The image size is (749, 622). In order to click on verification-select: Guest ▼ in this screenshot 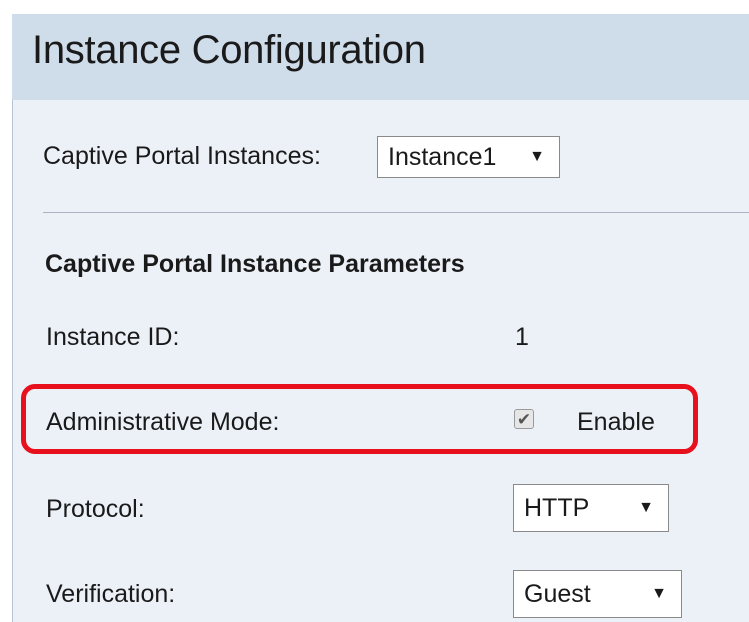, I will do `click(597, 594)`.